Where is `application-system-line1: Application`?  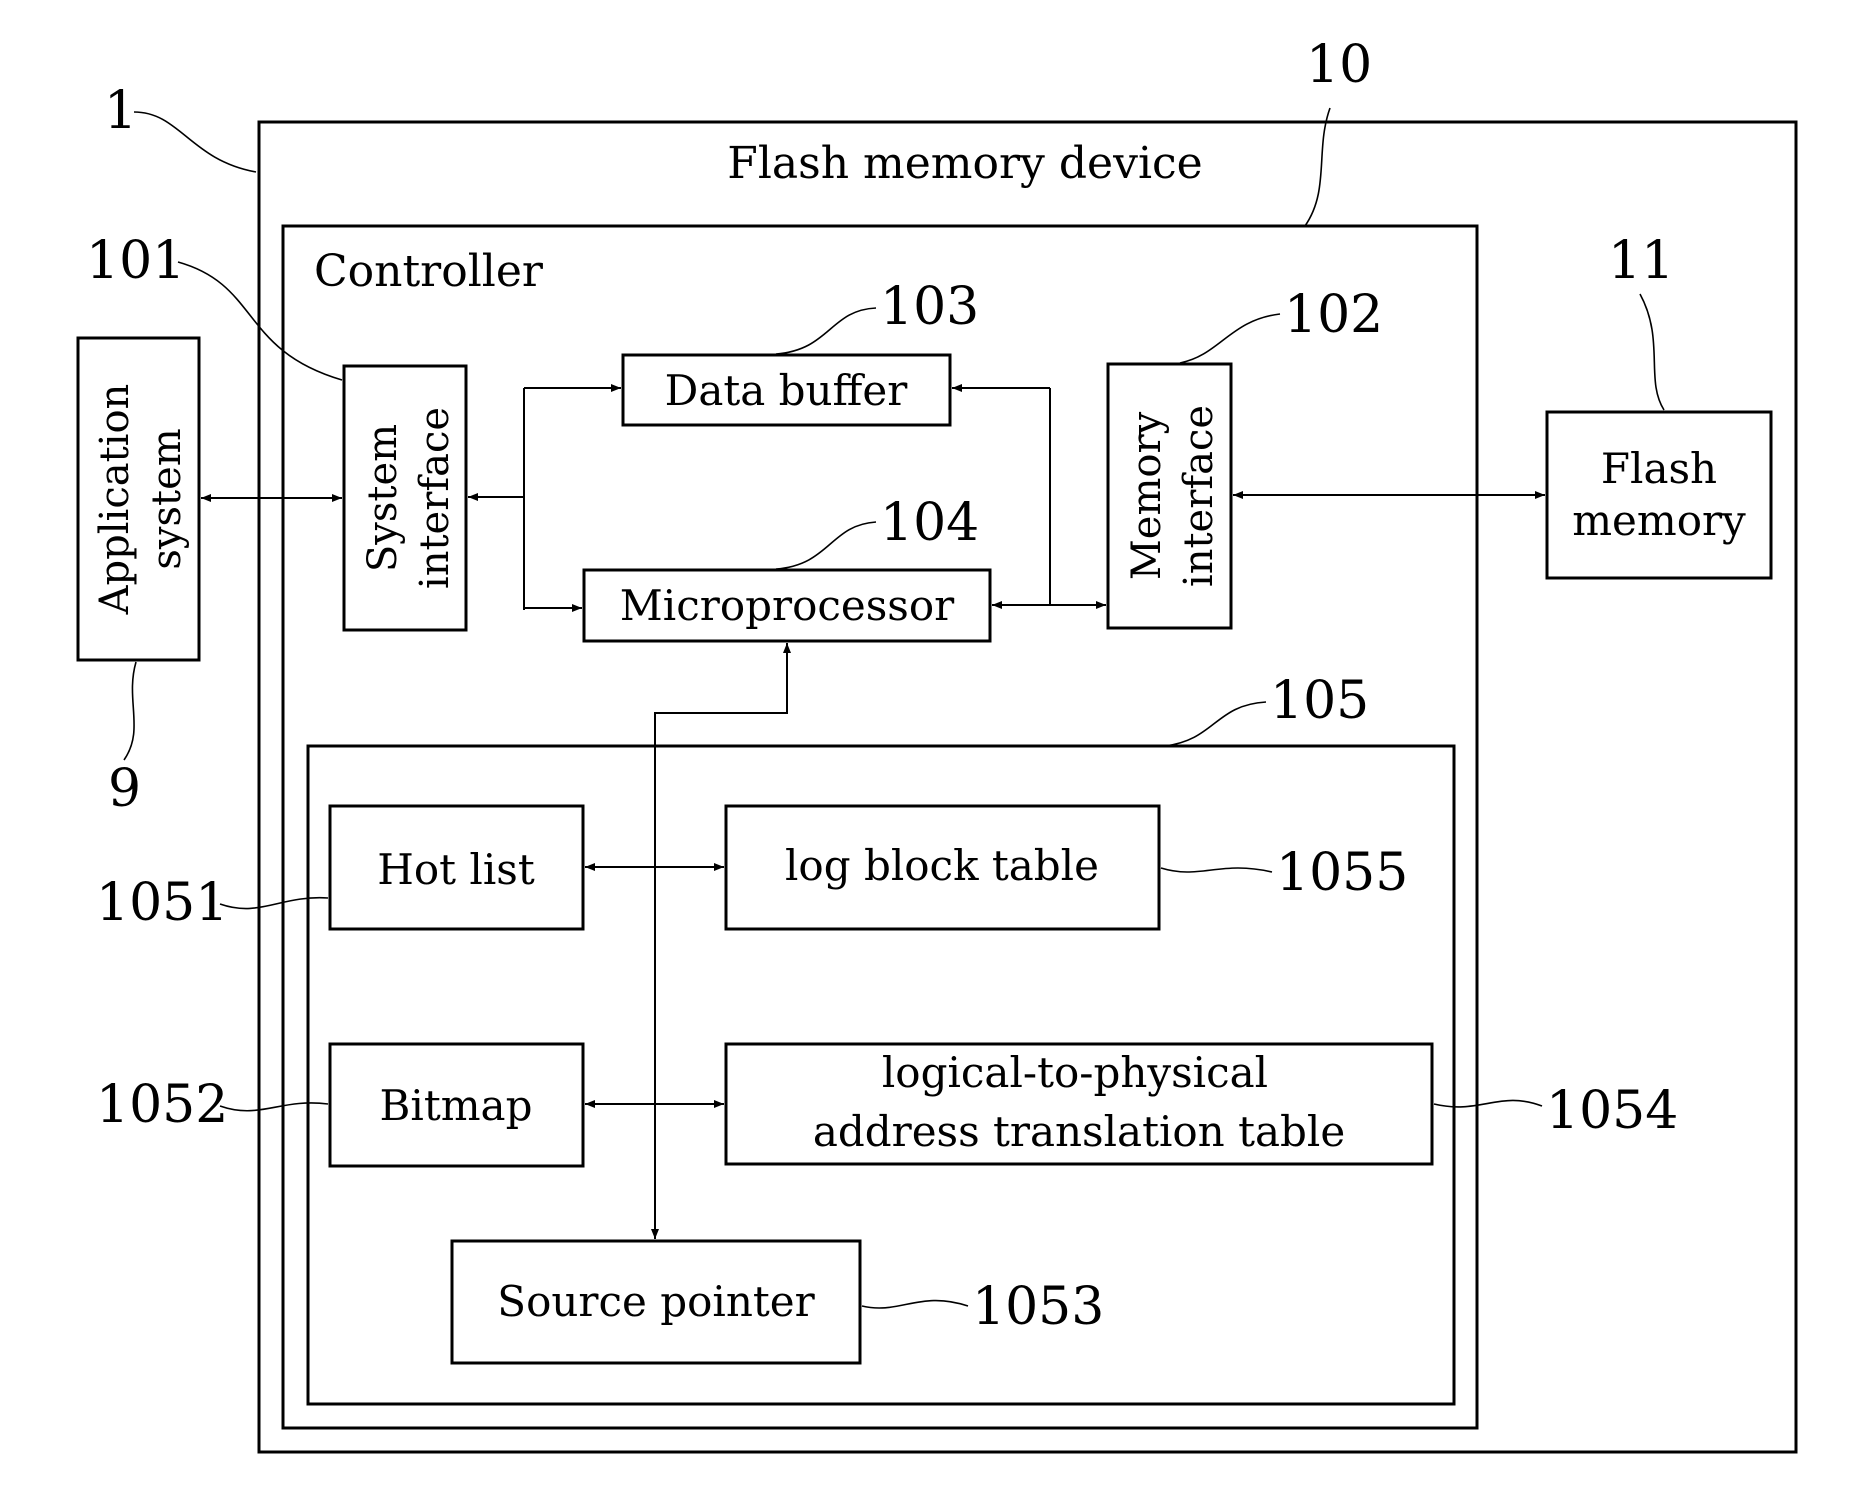 application-system-line1: Application is located at coordinates (115, 500).